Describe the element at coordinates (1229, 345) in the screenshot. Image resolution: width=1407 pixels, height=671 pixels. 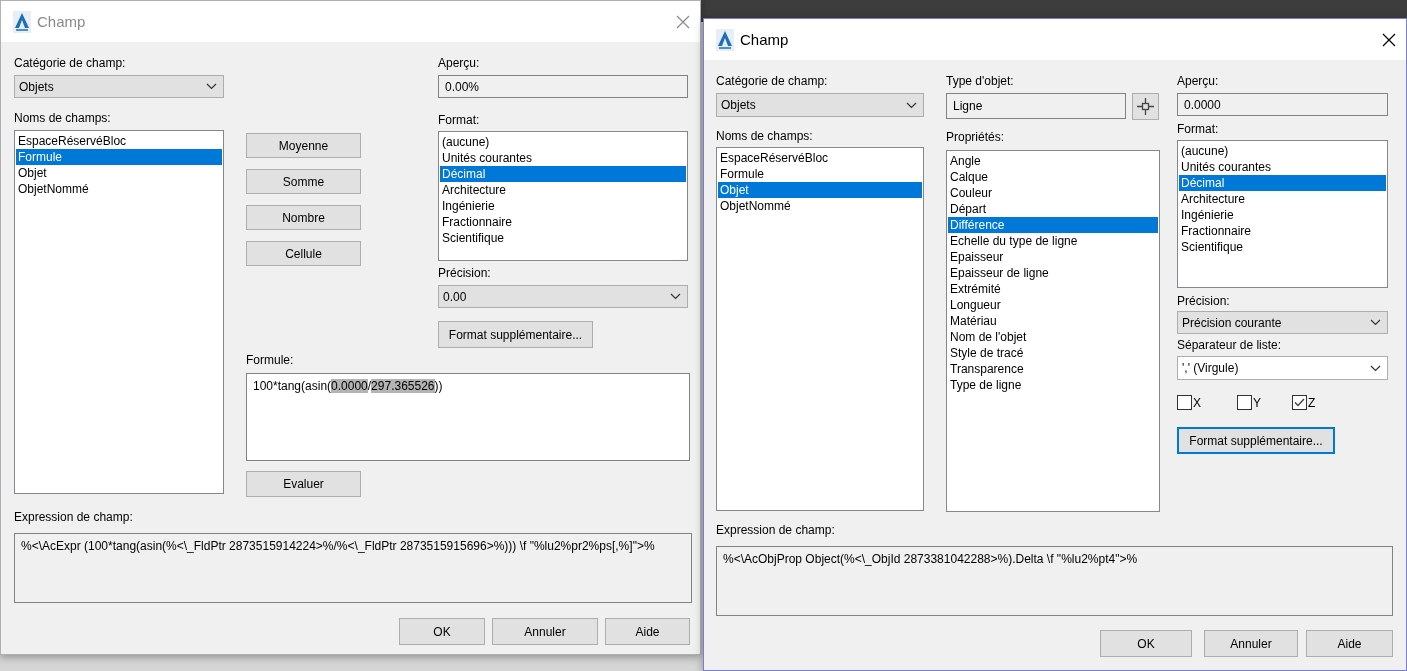
I see `field-label: Séparateur de liste:` at that location.